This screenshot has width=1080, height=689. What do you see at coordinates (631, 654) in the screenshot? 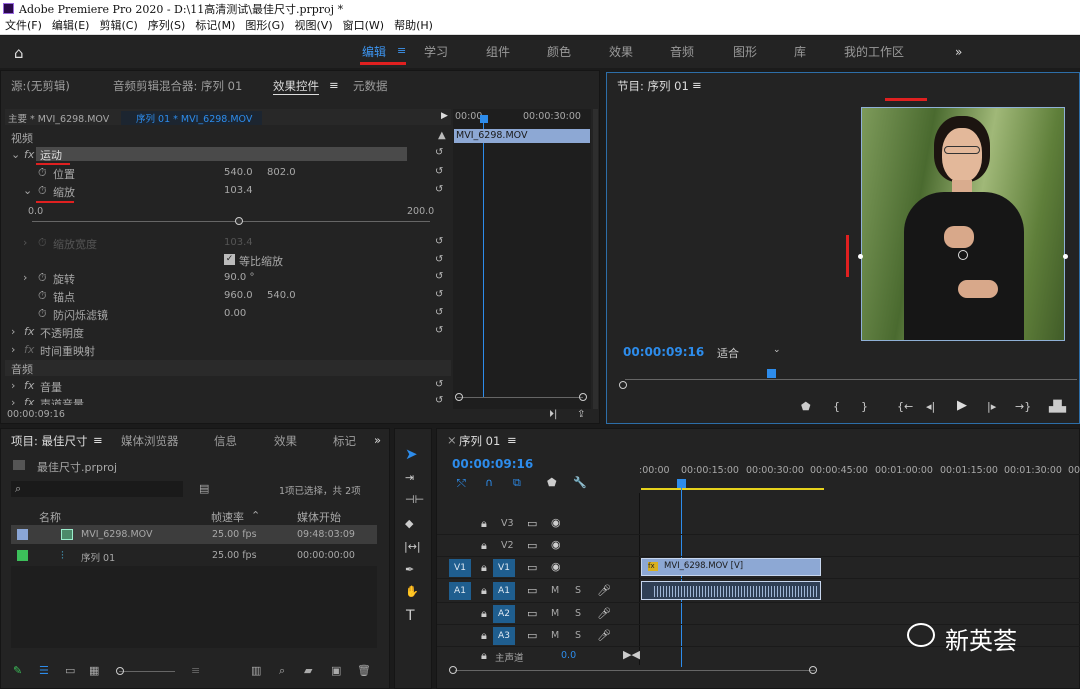
I see `go-to-end-icon: ▶◀` at bounding box center [631, 654].